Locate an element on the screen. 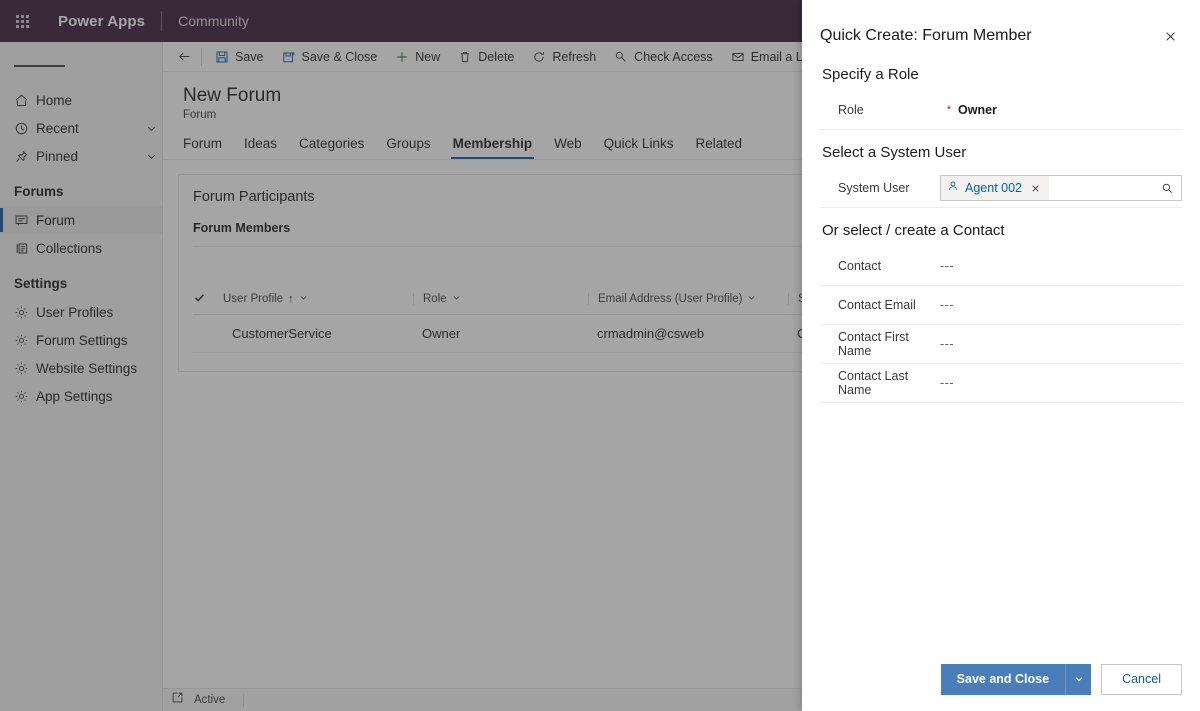 The width and height of the screenshot is (1200, 711). lookup-token-text: Agent 002 is located at coordinates (993, 188).